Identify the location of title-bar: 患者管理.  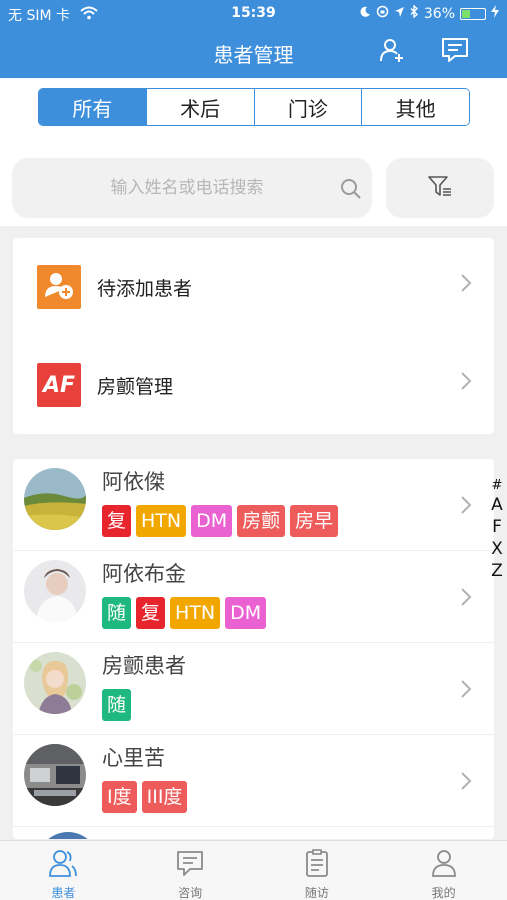
(253, 52).